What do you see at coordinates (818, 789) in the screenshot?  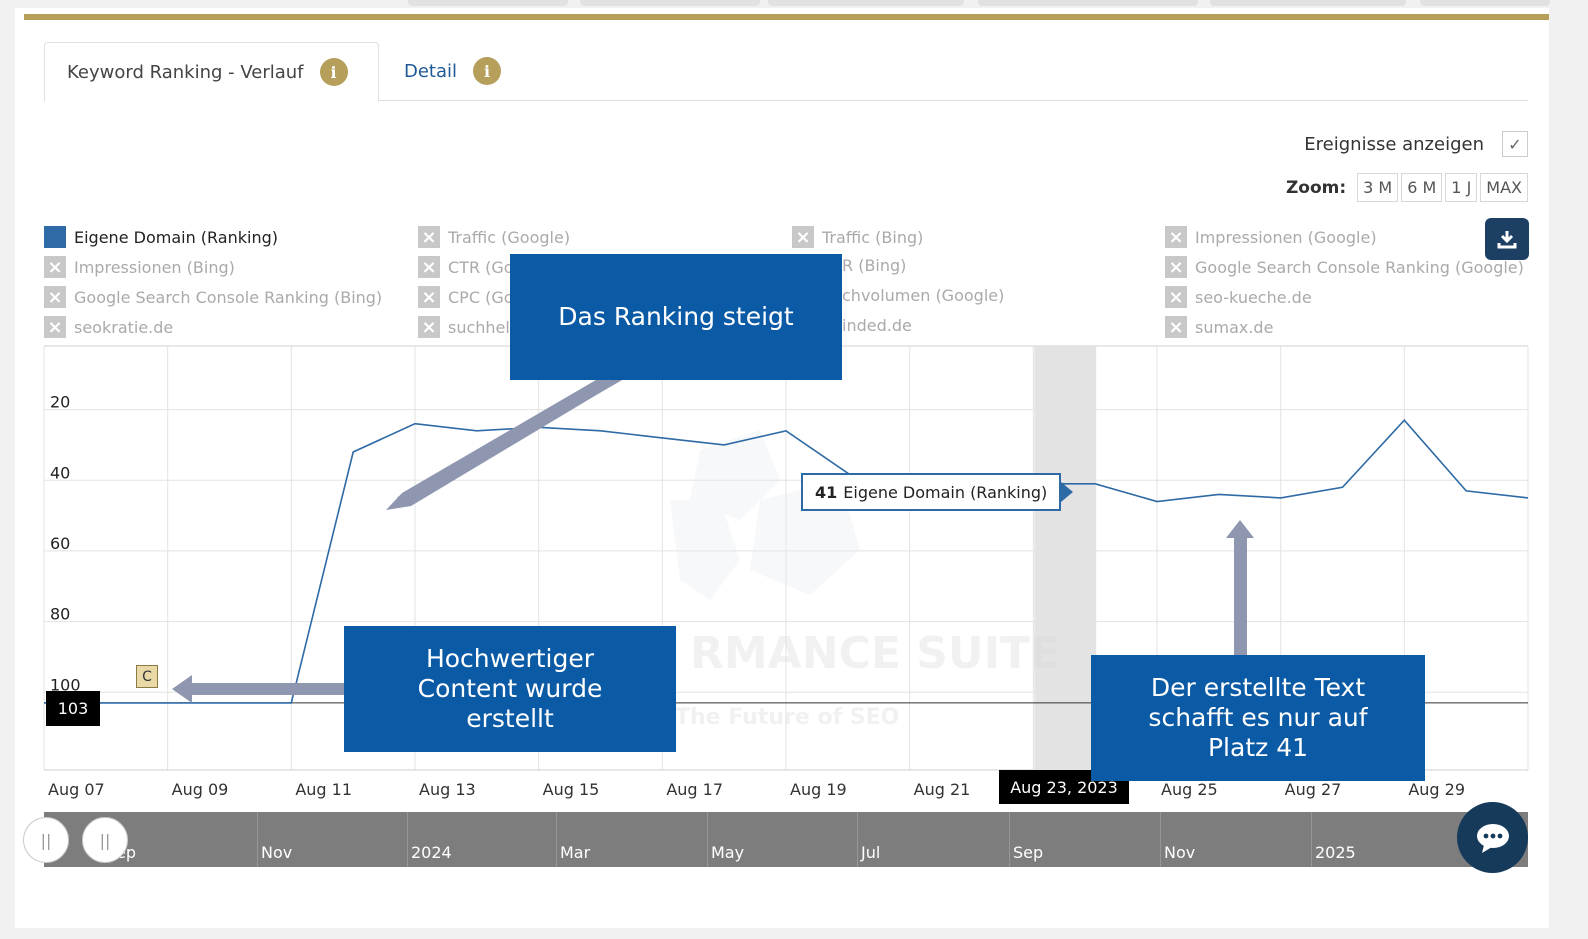 I see `x-tick-label: Aug 19` at bounding box center [818, 789].